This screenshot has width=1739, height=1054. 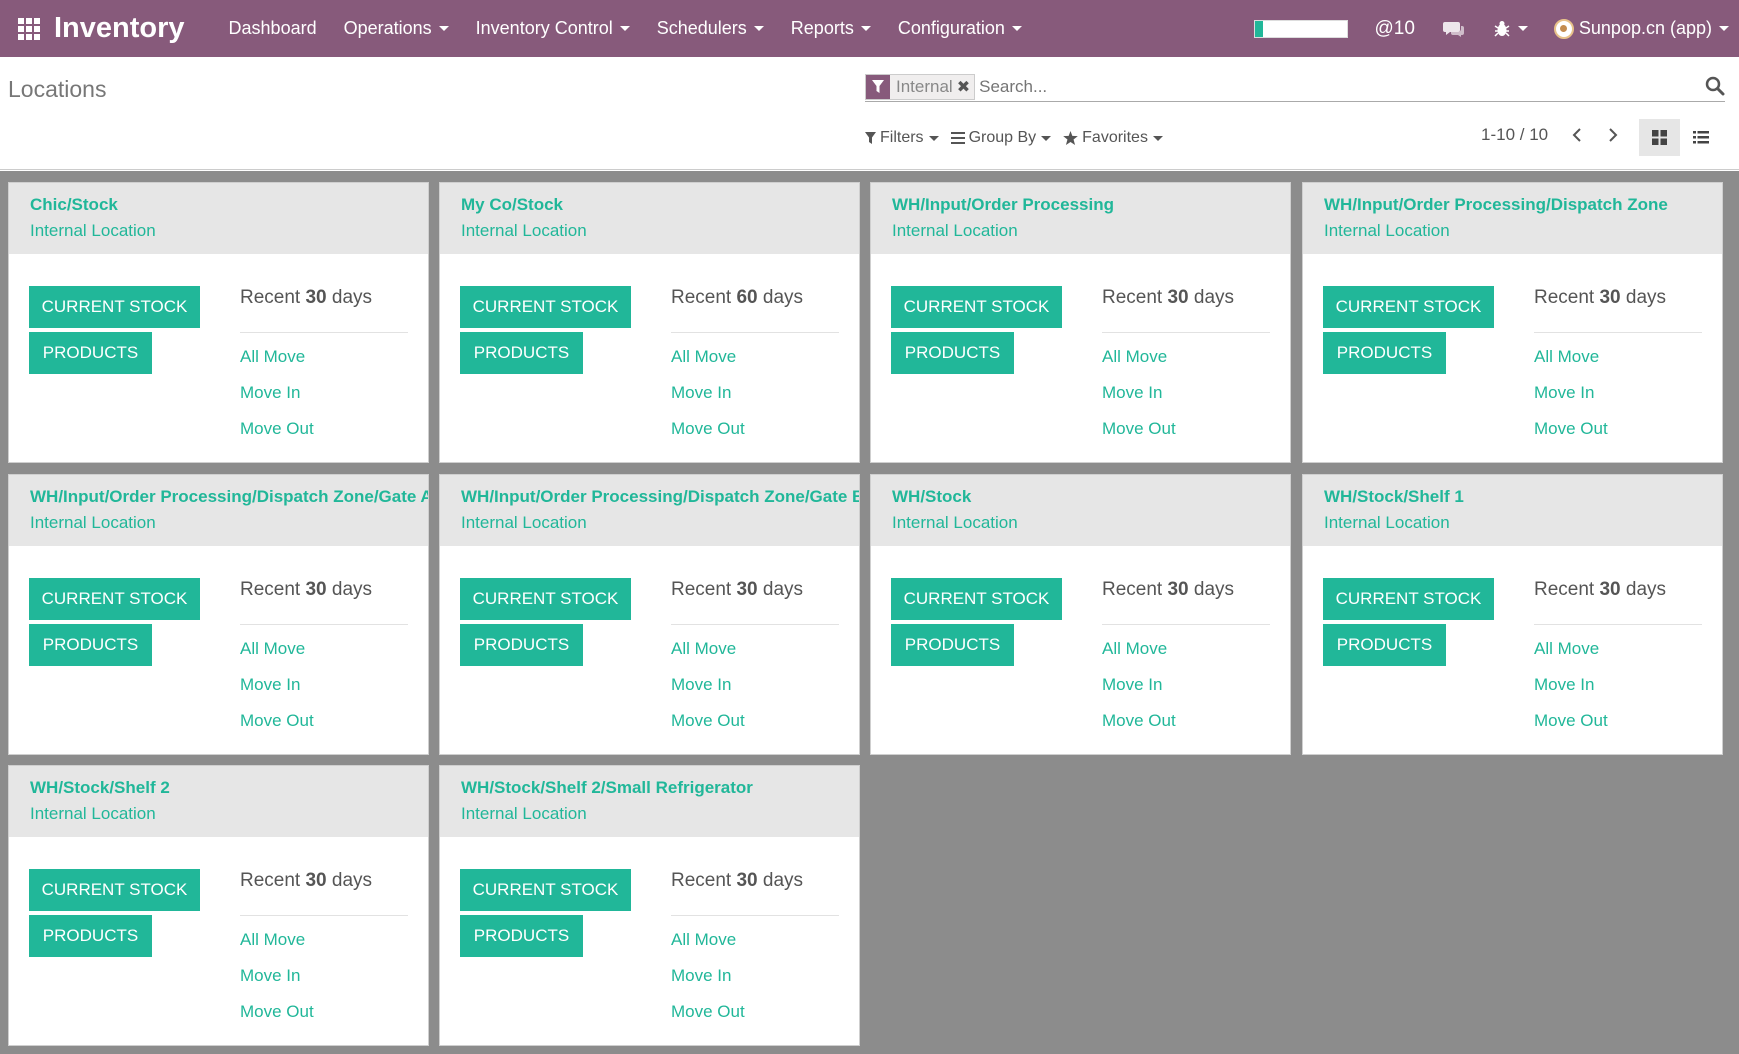 I want to click on location-name: Chic/Stock, so click(x=229, y=205).